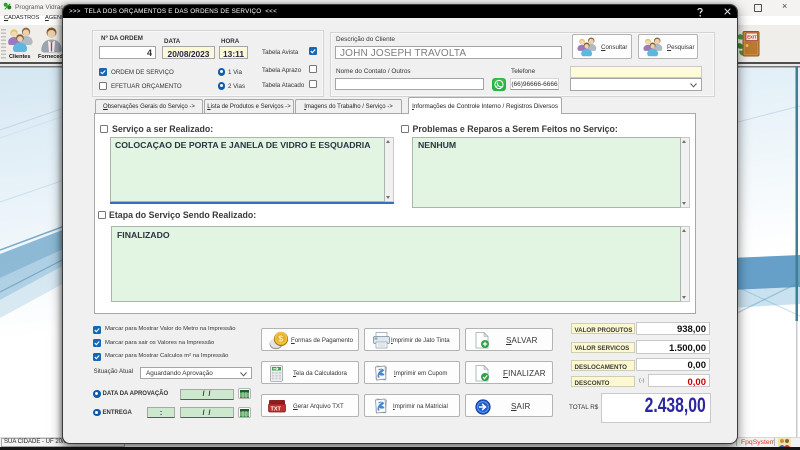 The image size is (800, 450). I want to click on svg-text: TXT, so click(276, 410).